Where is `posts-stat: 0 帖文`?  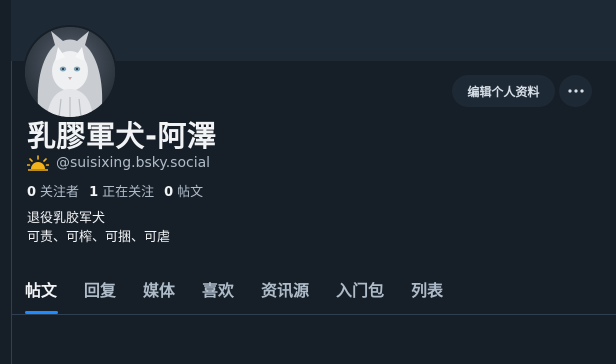
posts-stat: 0 帖文 is located at coordinates (183, 190).